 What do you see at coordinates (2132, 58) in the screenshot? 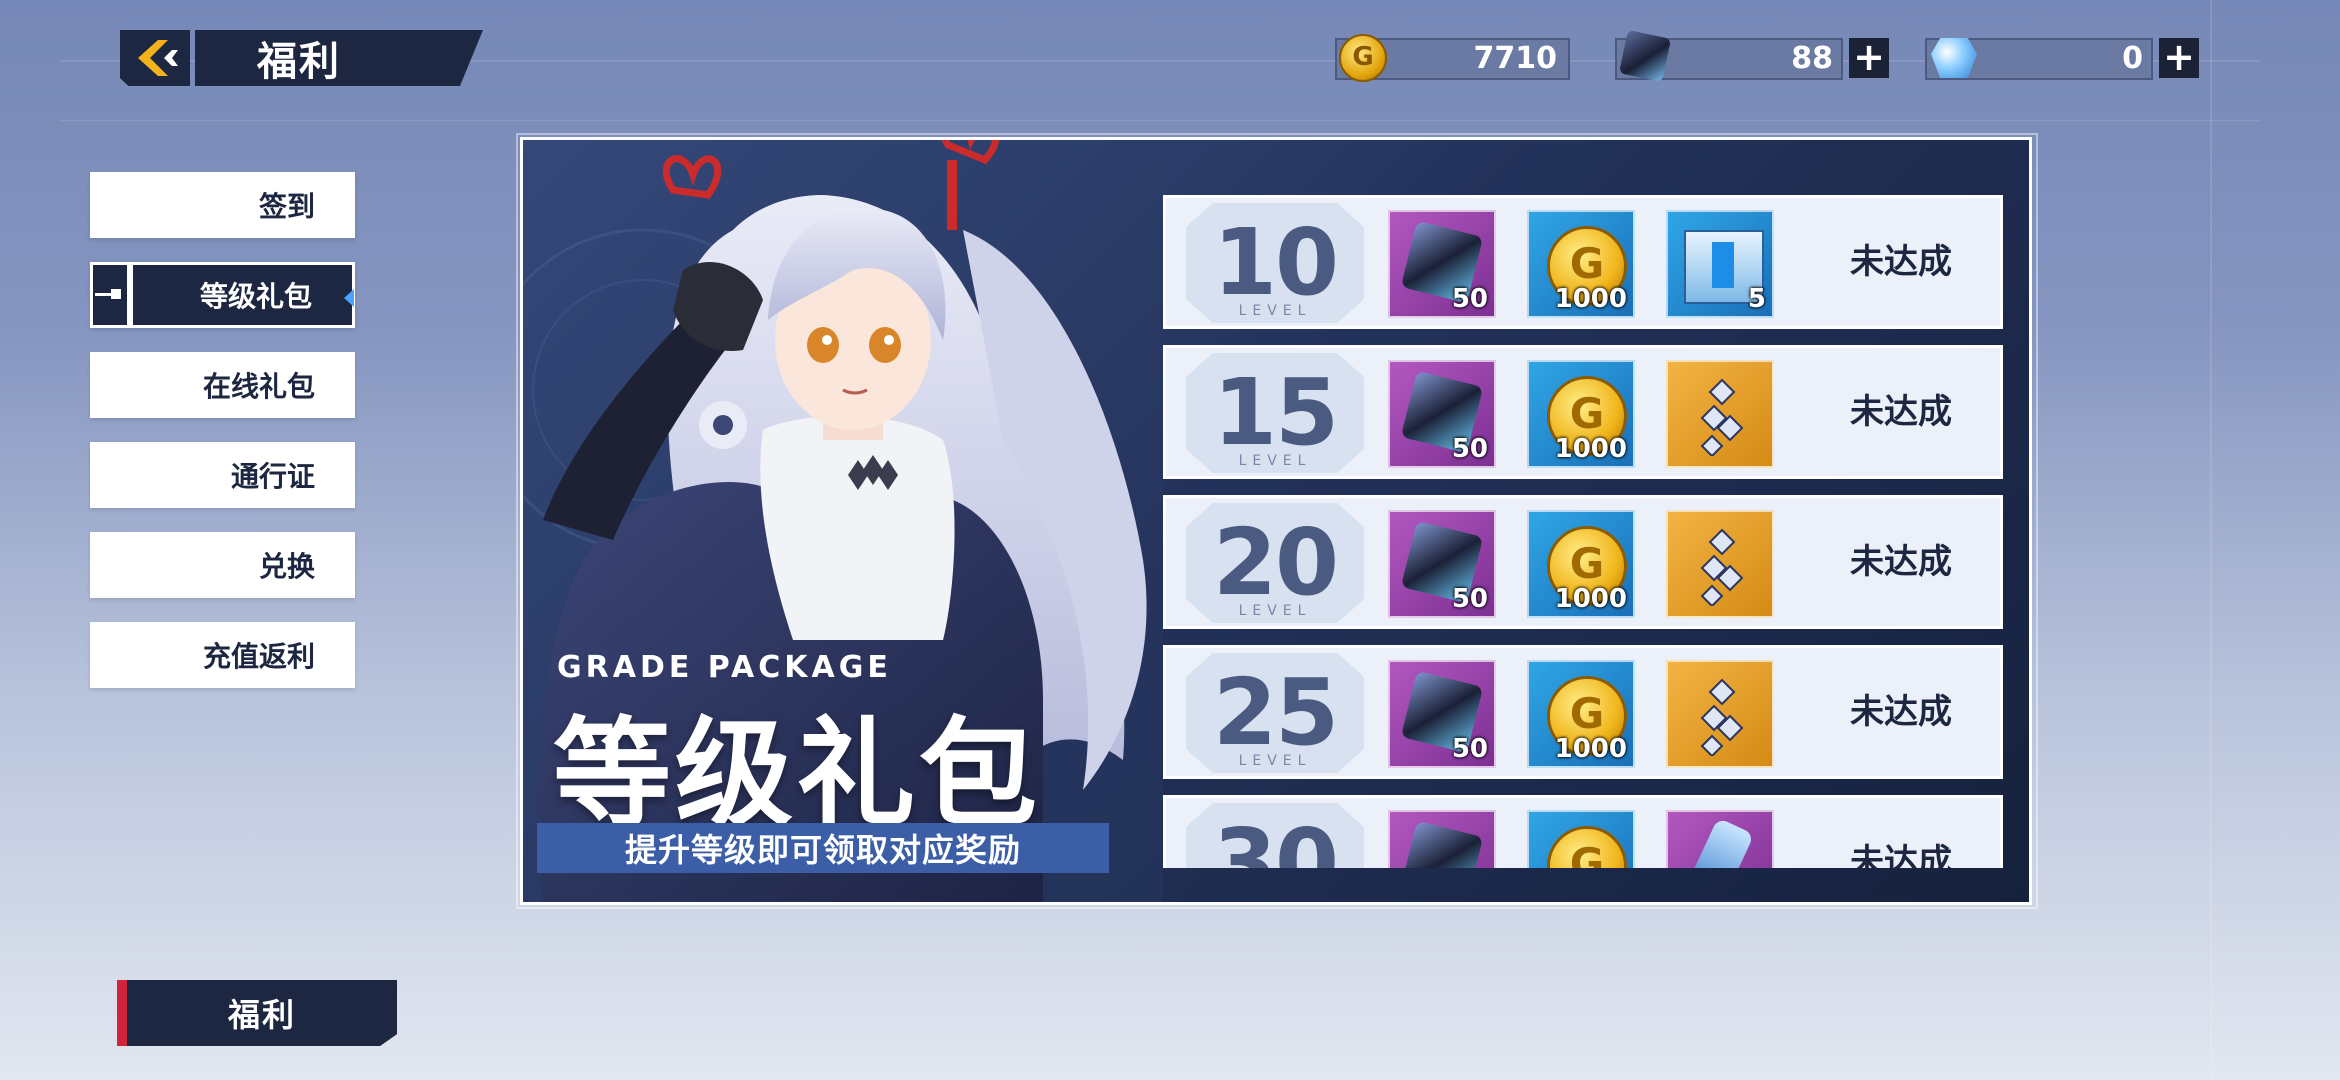
I see `gem-amount: 0` at bounding box center [2132, 58].